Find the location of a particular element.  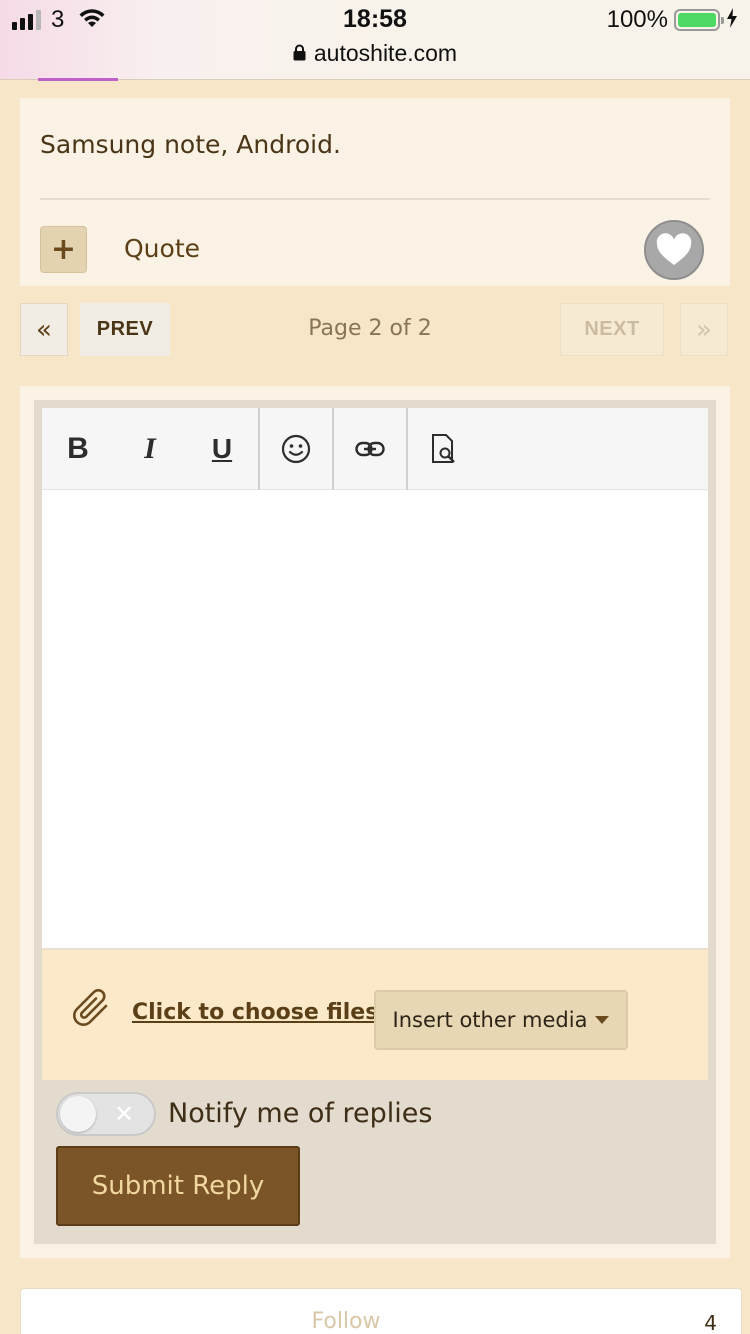

double-chevron-right-icon: » is located at coordinates (704, 329).